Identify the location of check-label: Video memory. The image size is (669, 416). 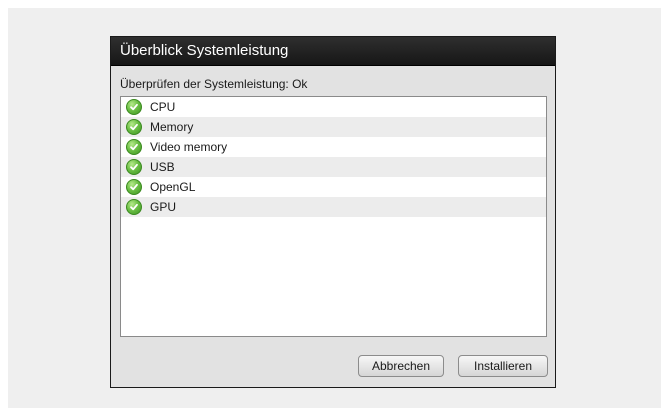
(189, 147).